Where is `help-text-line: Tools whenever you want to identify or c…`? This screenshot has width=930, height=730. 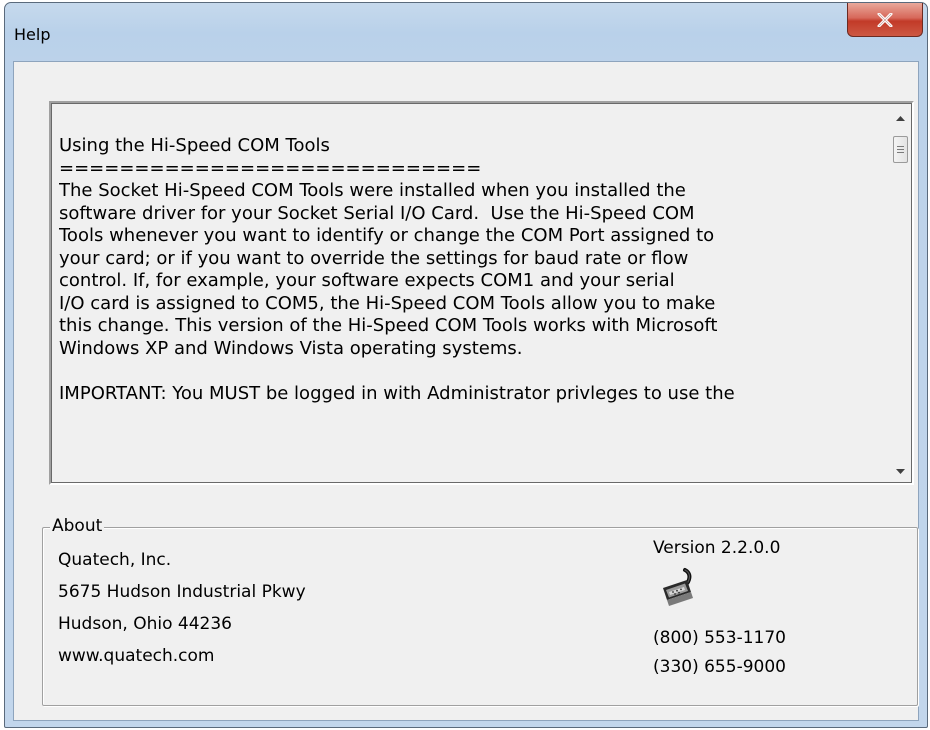 help-text-line: Tools whenever you want to identify or c… is located at coordinates (387, 235).